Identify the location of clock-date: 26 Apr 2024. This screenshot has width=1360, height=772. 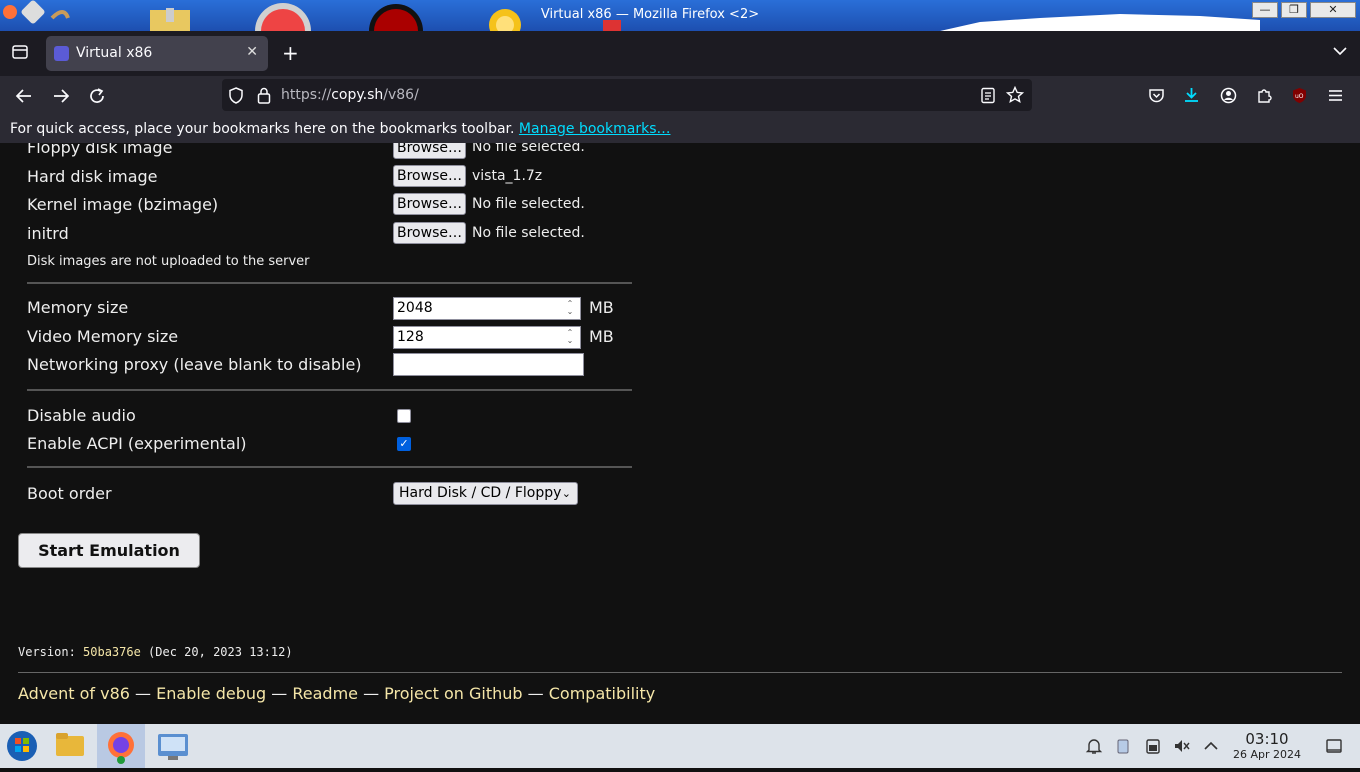
(1266, 754).